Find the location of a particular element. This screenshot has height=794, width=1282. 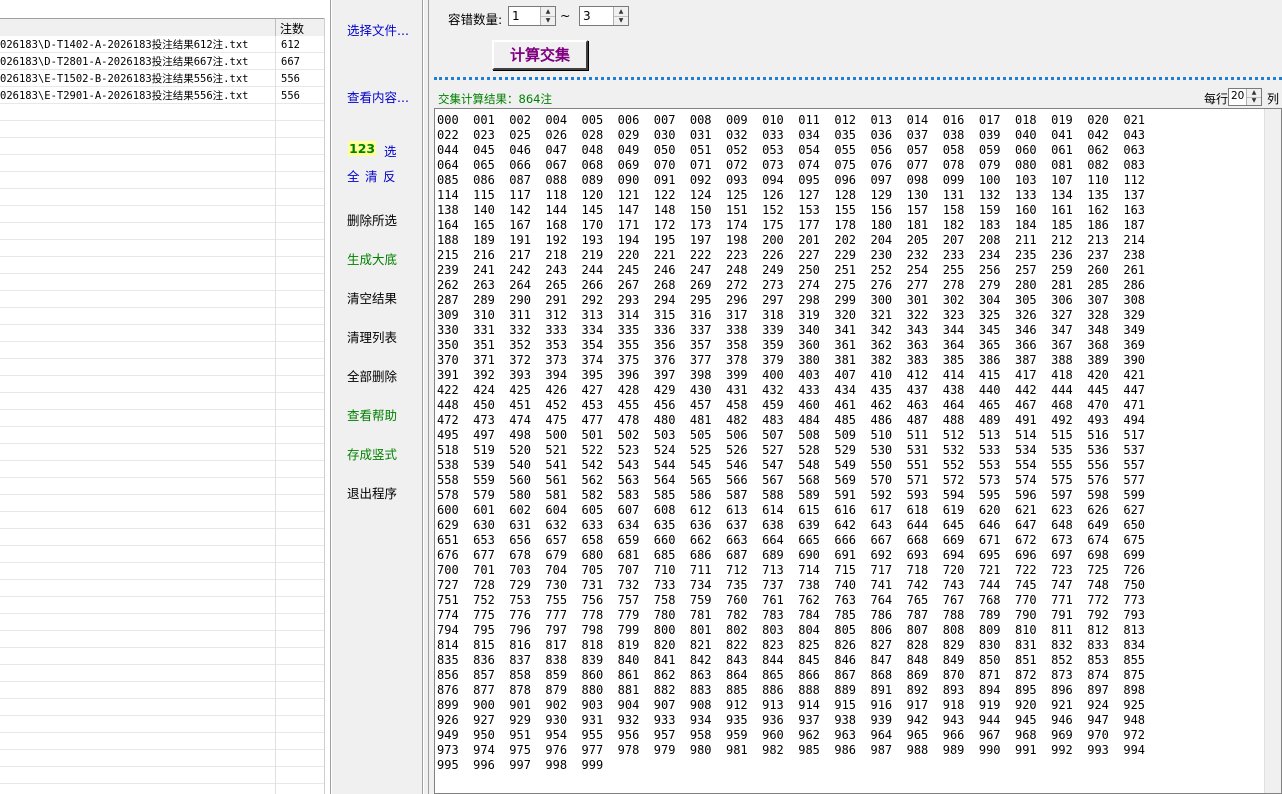

column-divider is located at coordinates (275, 415).